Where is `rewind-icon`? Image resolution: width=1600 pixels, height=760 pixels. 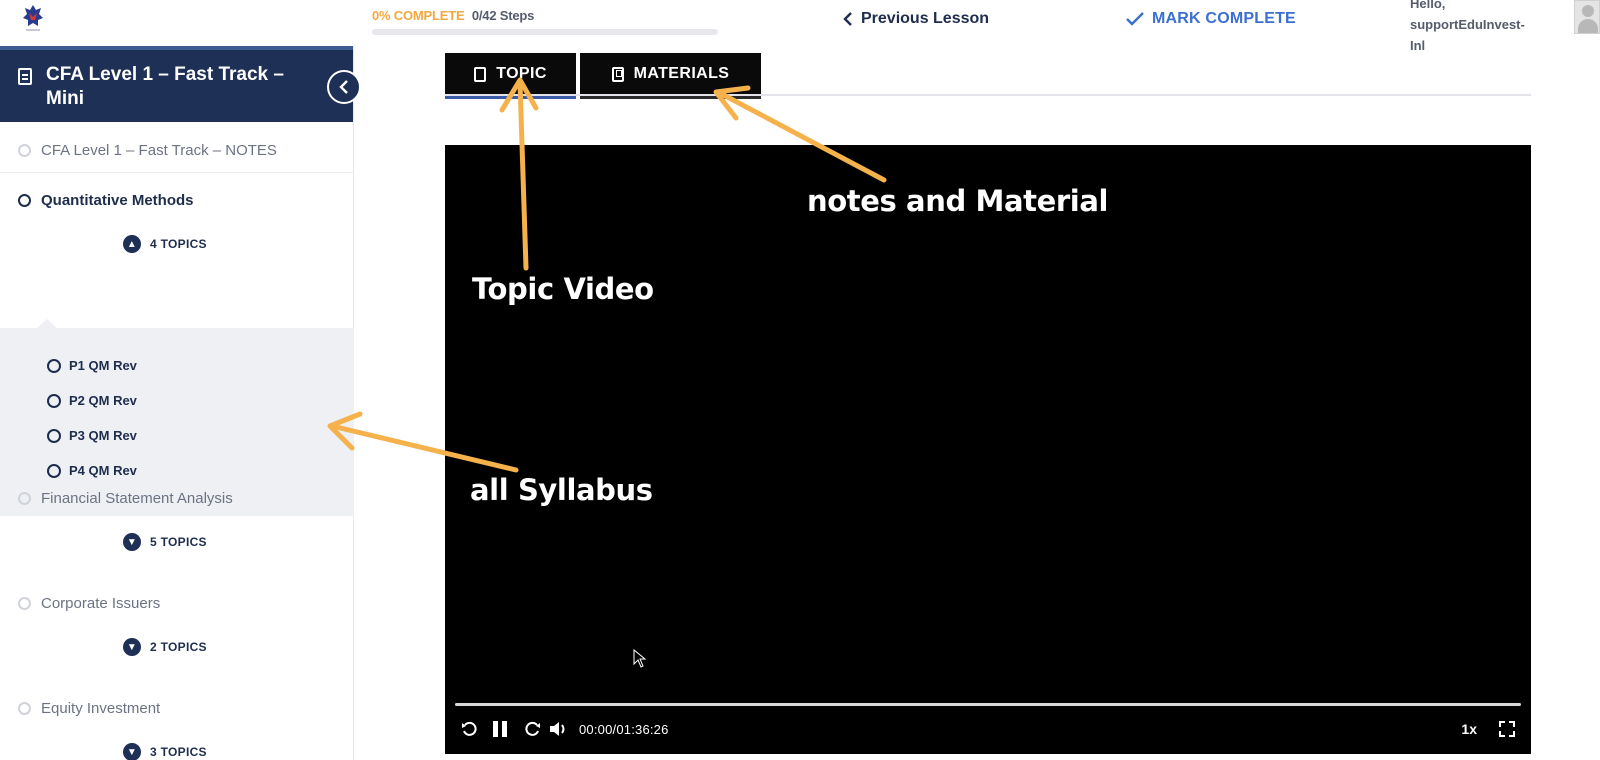 rewind-icon is located at coordinates (469, 729).